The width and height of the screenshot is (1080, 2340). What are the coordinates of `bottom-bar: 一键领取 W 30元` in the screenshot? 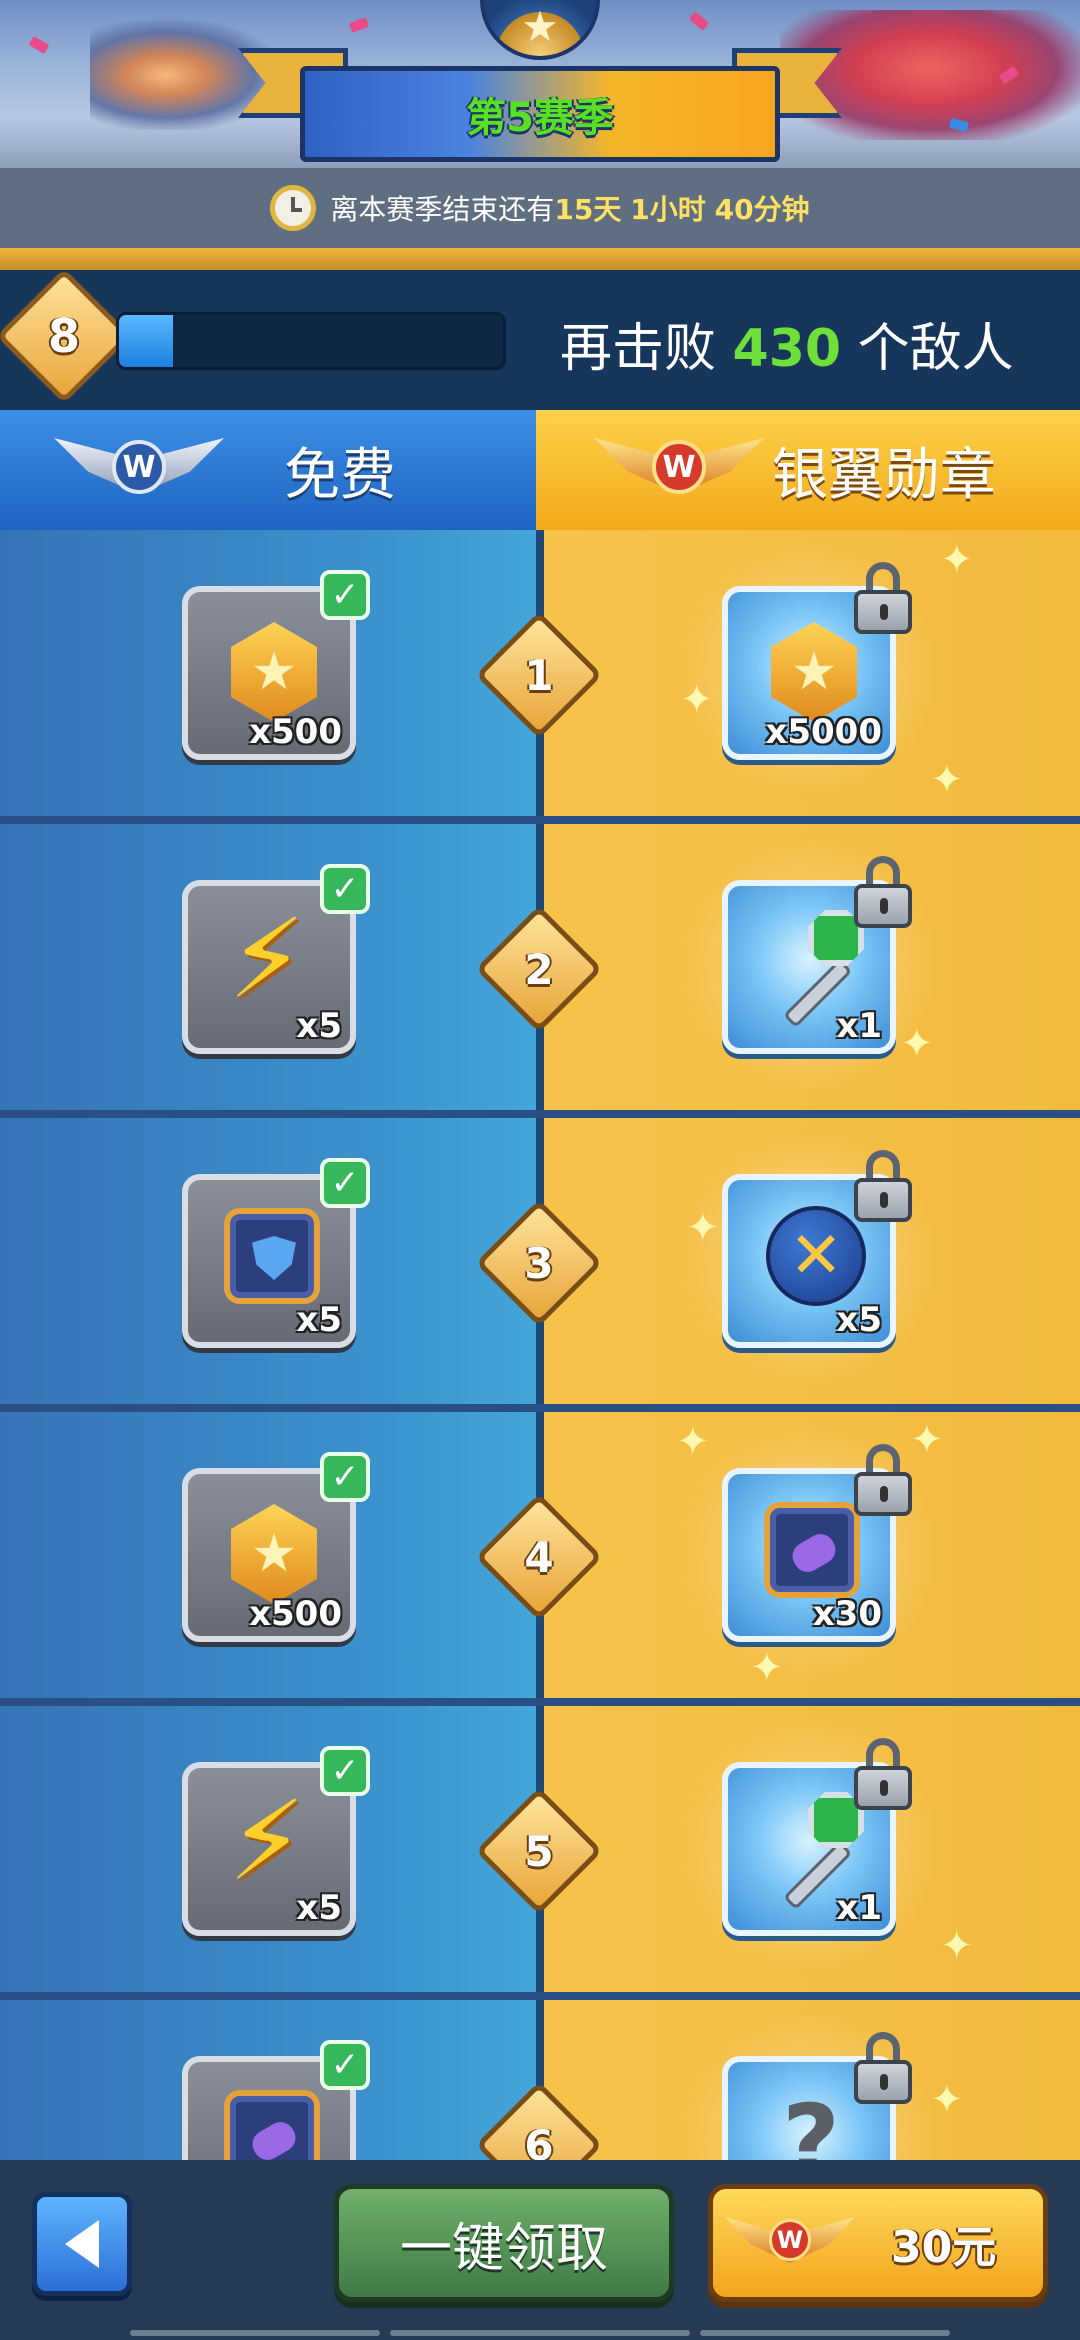 It's located at (540, 2250).